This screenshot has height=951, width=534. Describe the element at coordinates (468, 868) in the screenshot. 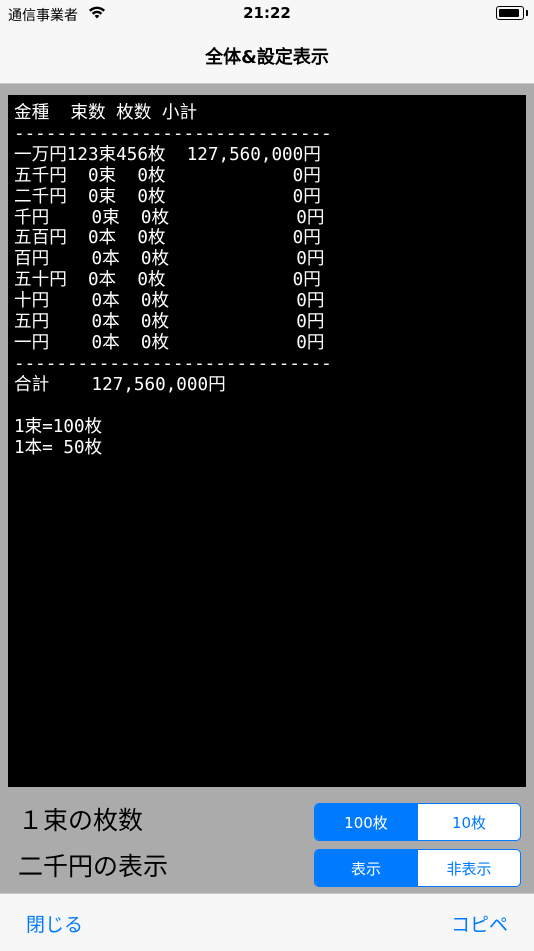

I see `two-thousand-option-hide: 非表示` at that location.